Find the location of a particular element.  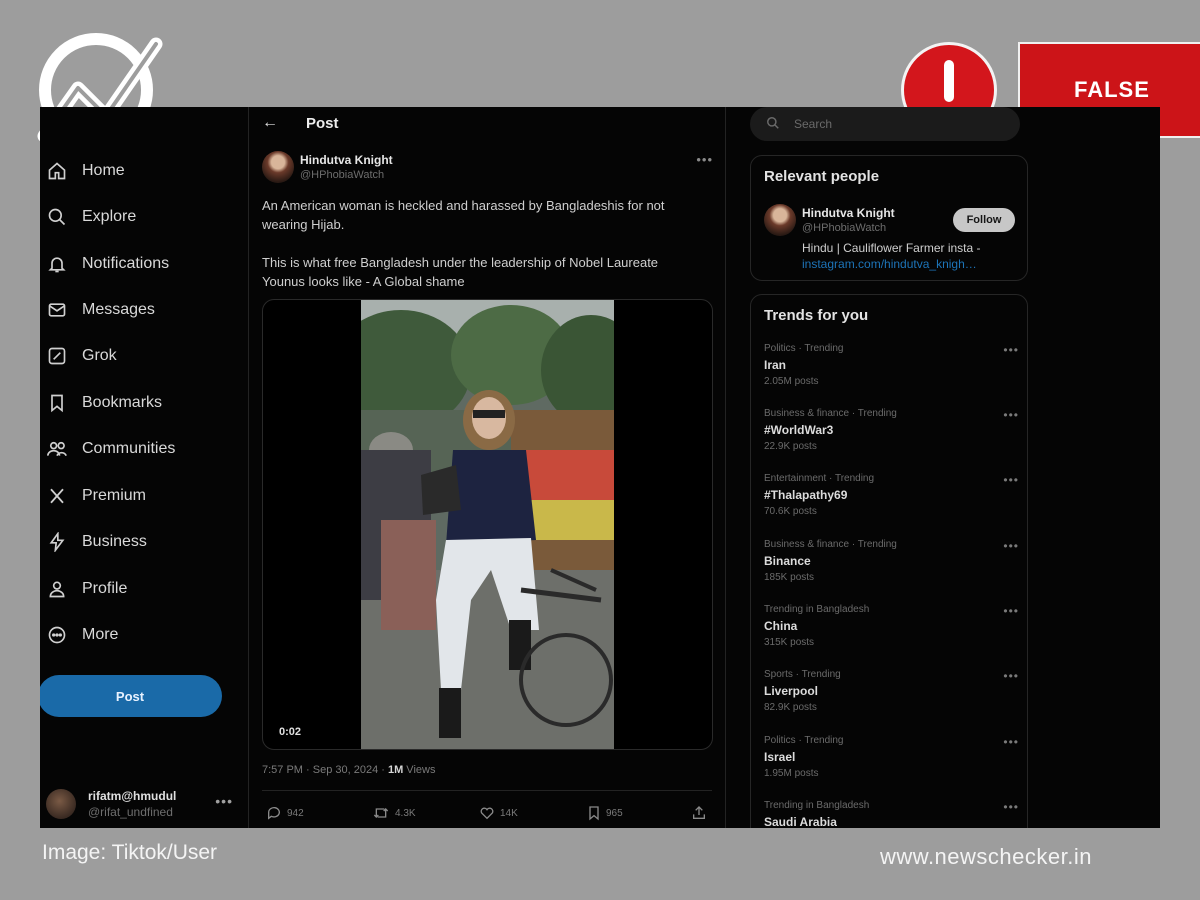

trend-name: #Thalapathy69 is located at coordinates (806, 495).